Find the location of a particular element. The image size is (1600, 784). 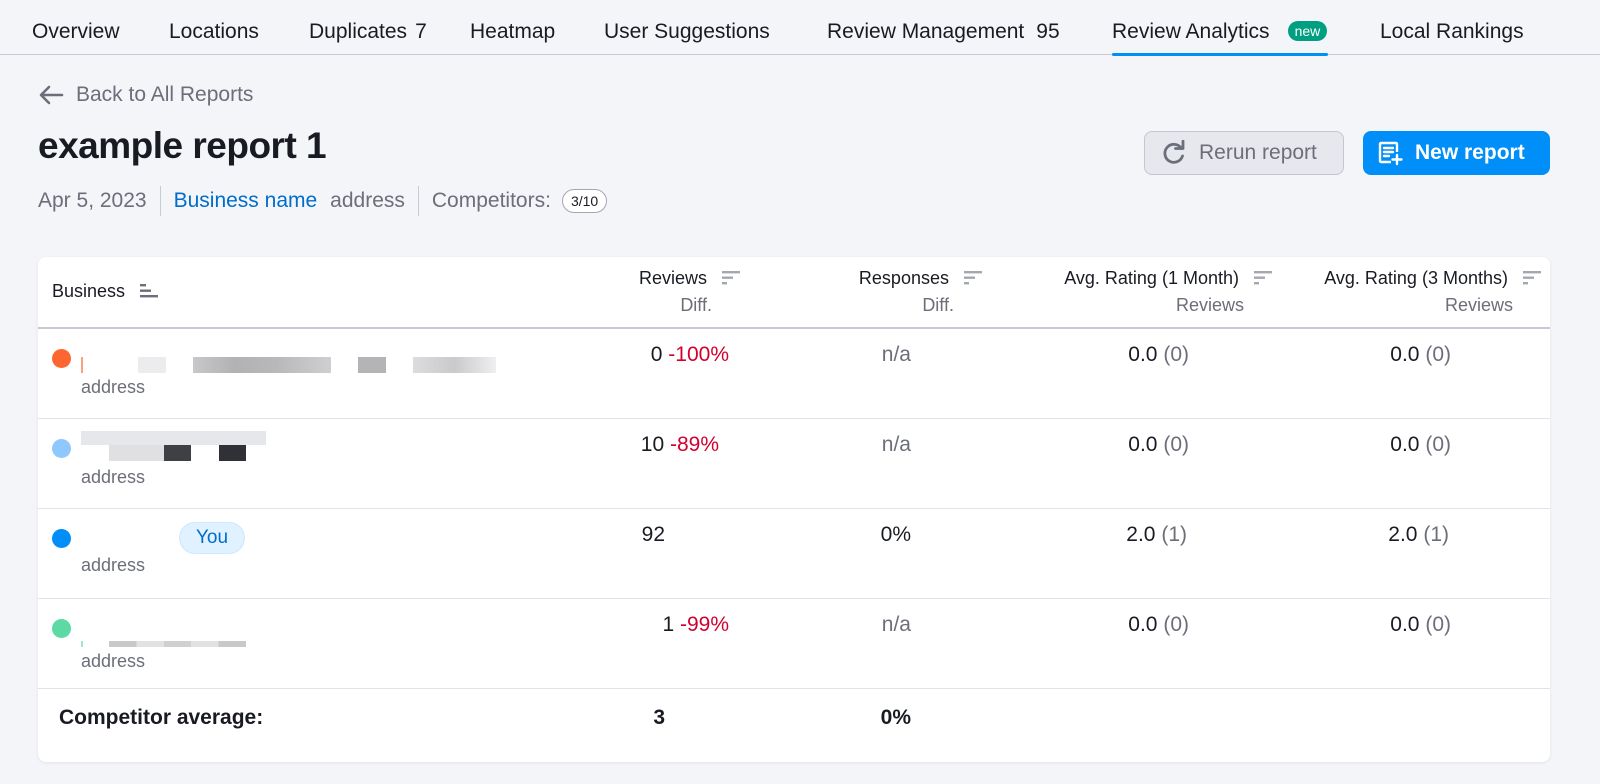

tab-locations: Locations is located at coordinates (214, 27).